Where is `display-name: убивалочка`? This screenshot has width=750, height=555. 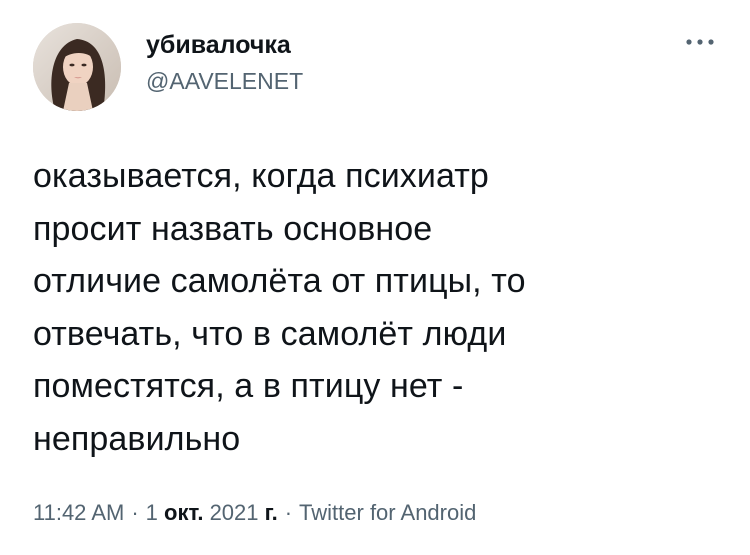
display-name: убивалочка is located at coordinates (218, 45).